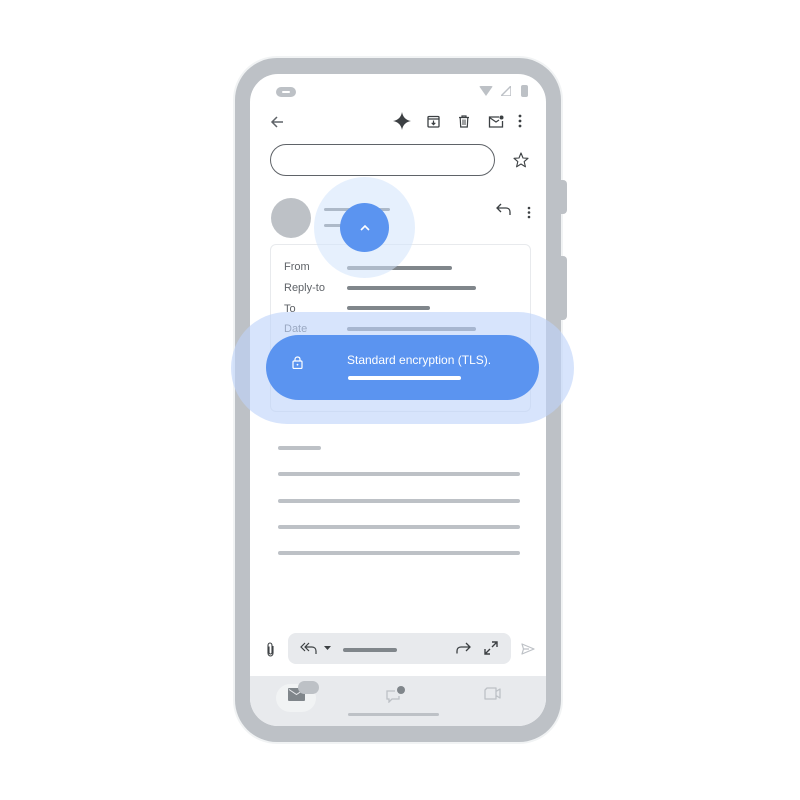  What do you see at coordinates (382, 160) in the screenshot?
I see `subject-placeholder` at bounding box center [382, 160].